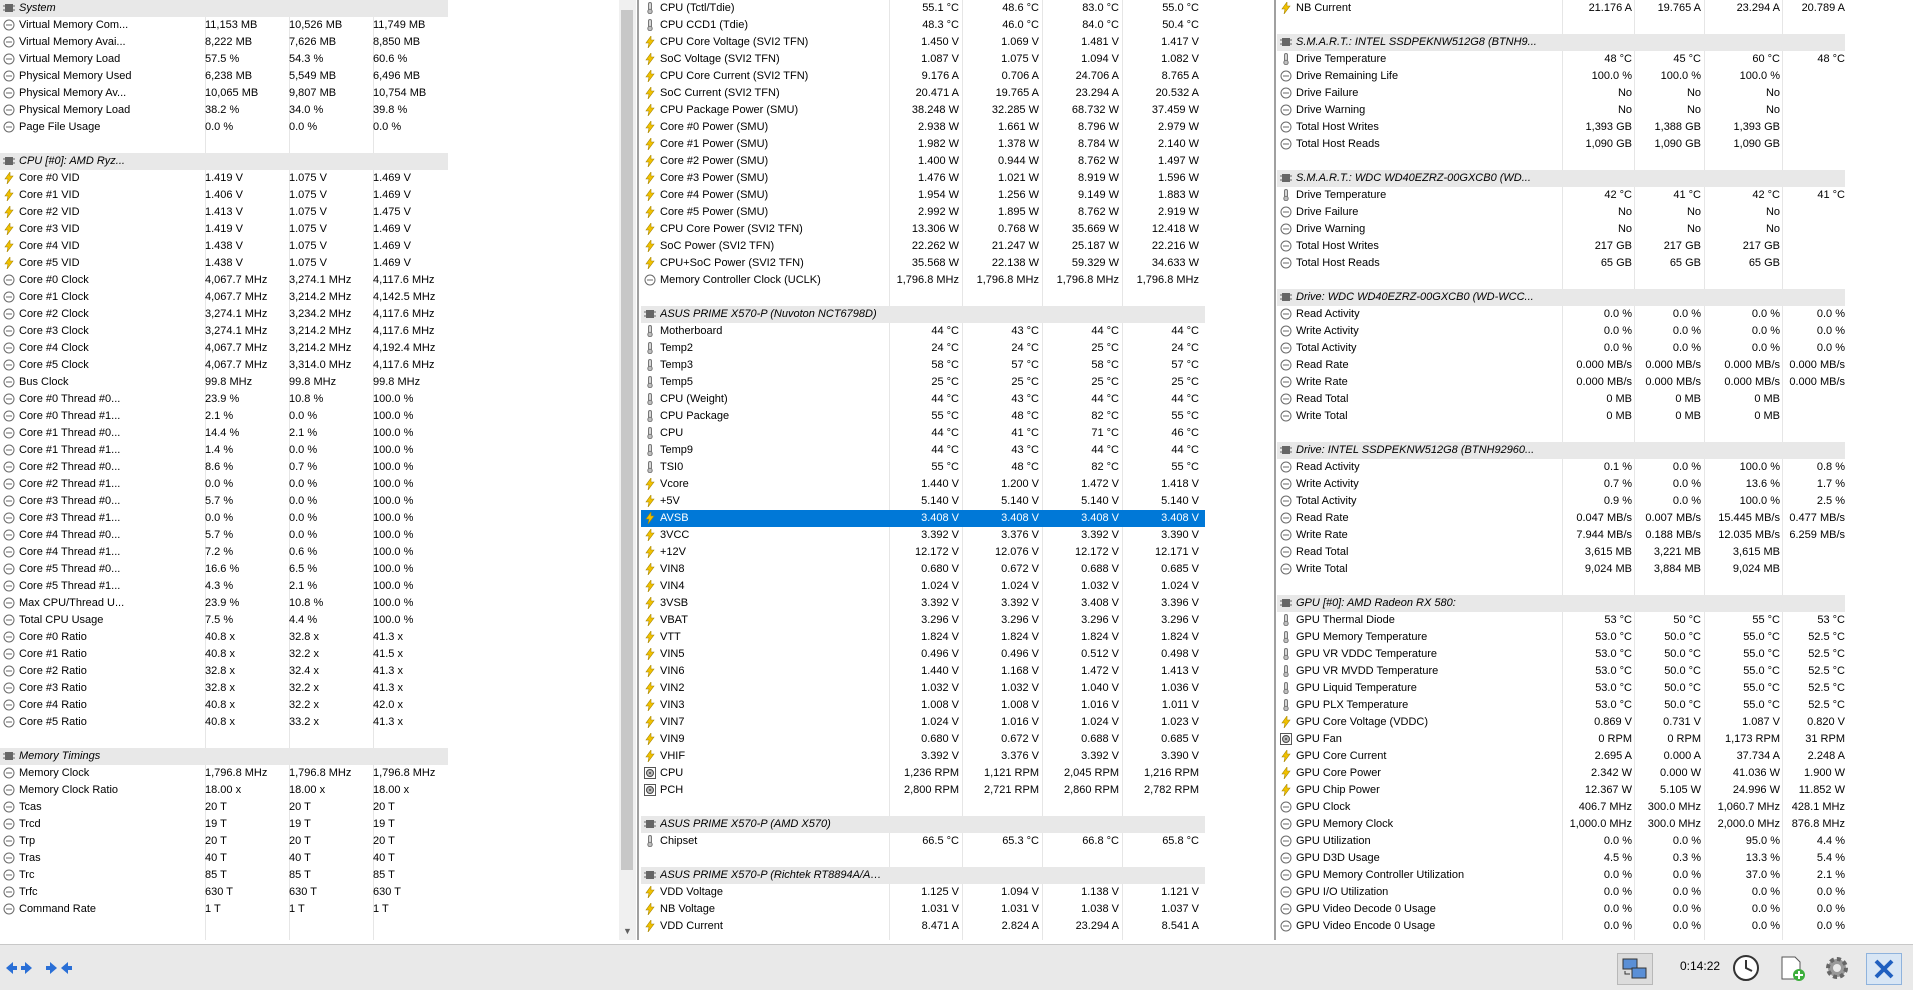 The height and width of the screenshot is (990, 1913). What do you see at coordinates (627, 931) in the screenshot?
I see `scroll-down-arrow-icon: ▼` at bounding box center [627, 931].